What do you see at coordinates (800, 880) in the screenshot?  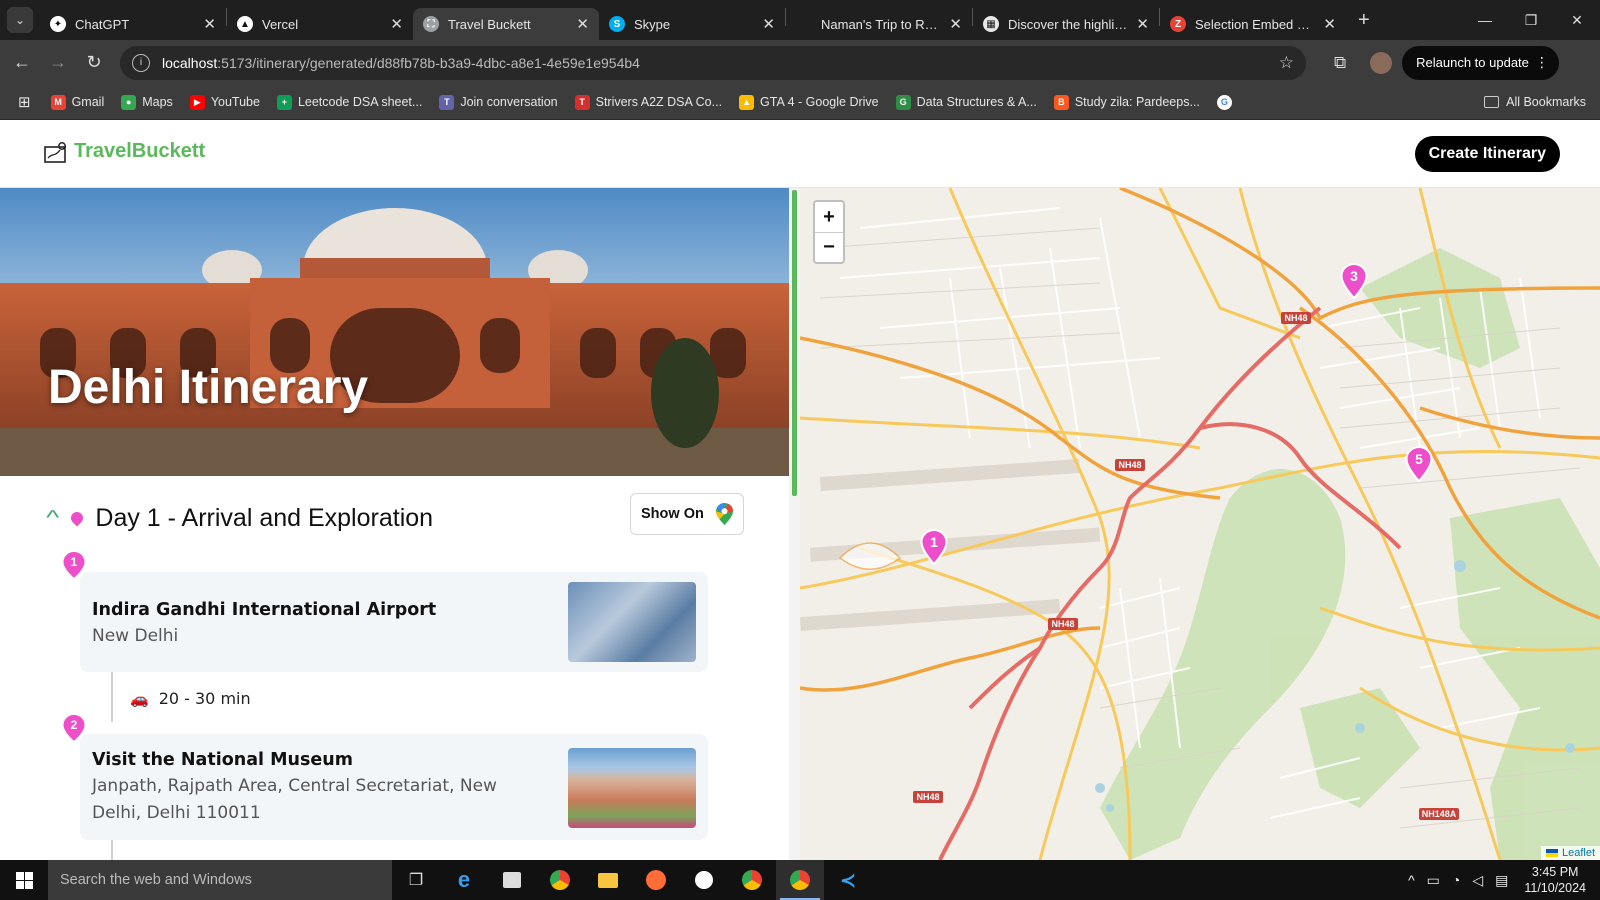 I see `chrome-active-icon` at bounding box center [800, 880].